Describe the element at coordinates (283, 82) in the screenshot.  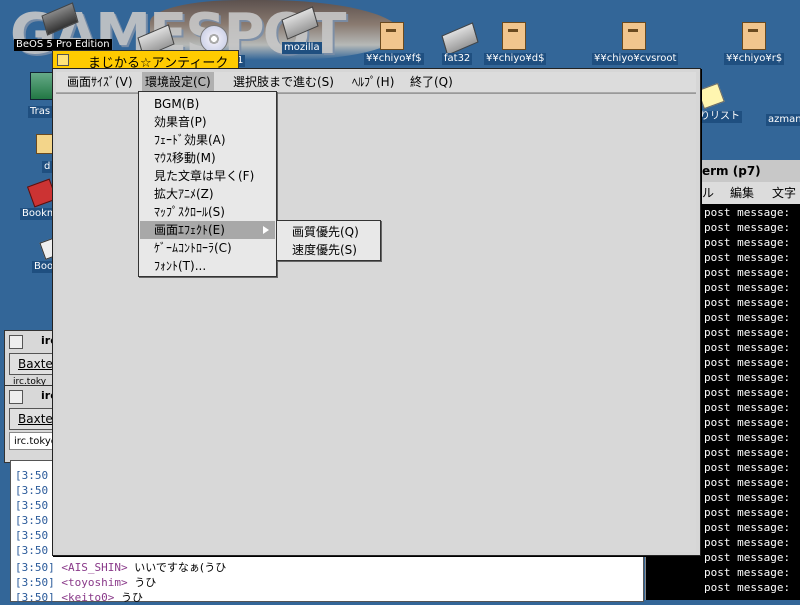
I see `menu-skip-to-choice: 選択肢まで進む(S)` at that location.